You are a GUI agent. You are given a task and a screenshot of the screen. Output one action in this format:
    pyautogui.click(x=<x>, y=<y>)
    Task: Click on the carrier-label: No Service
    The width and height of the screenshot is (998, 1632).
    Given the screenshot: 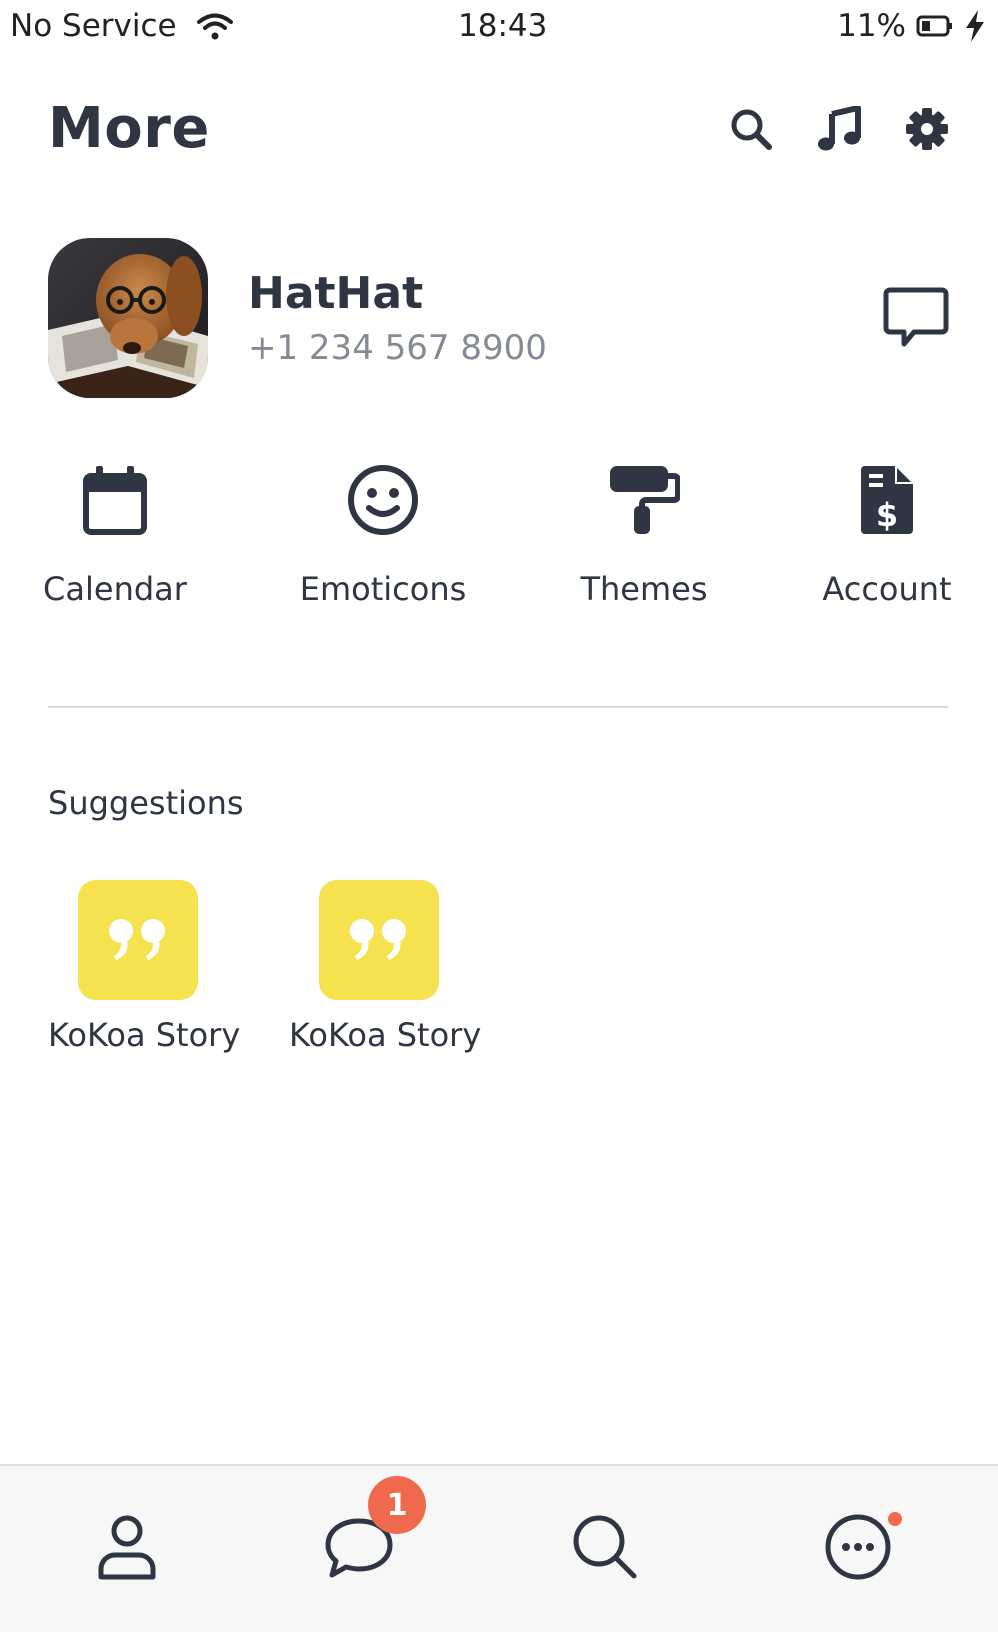 What is the action you would take?
    pyautogui.click(x=93, y=26)
    